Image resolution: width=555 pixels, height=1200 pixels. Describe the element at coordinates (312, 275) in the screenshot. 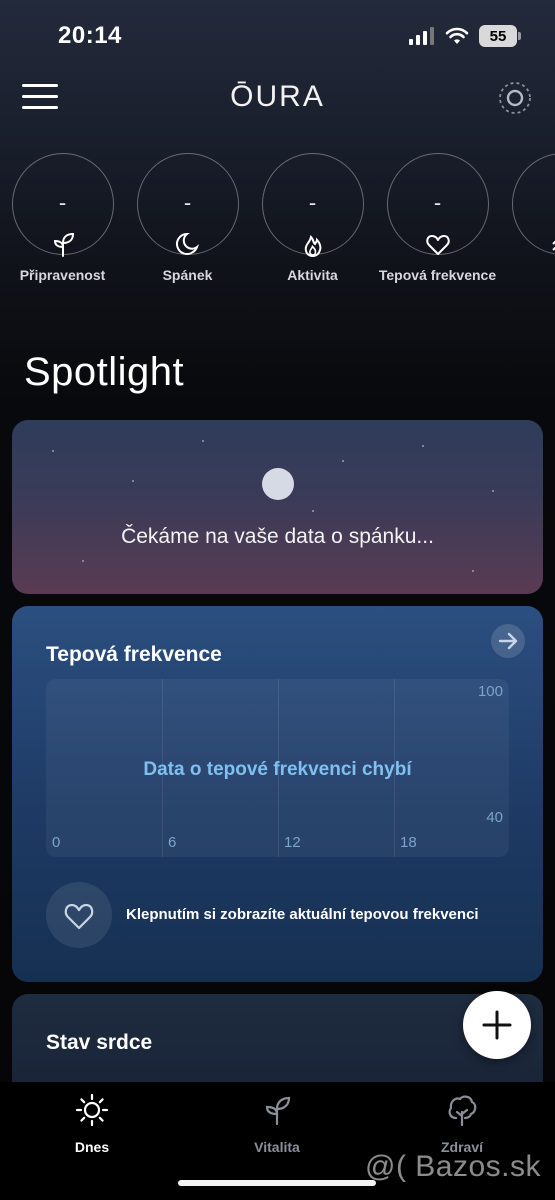

I see `score-label: Aktivita` at that location.